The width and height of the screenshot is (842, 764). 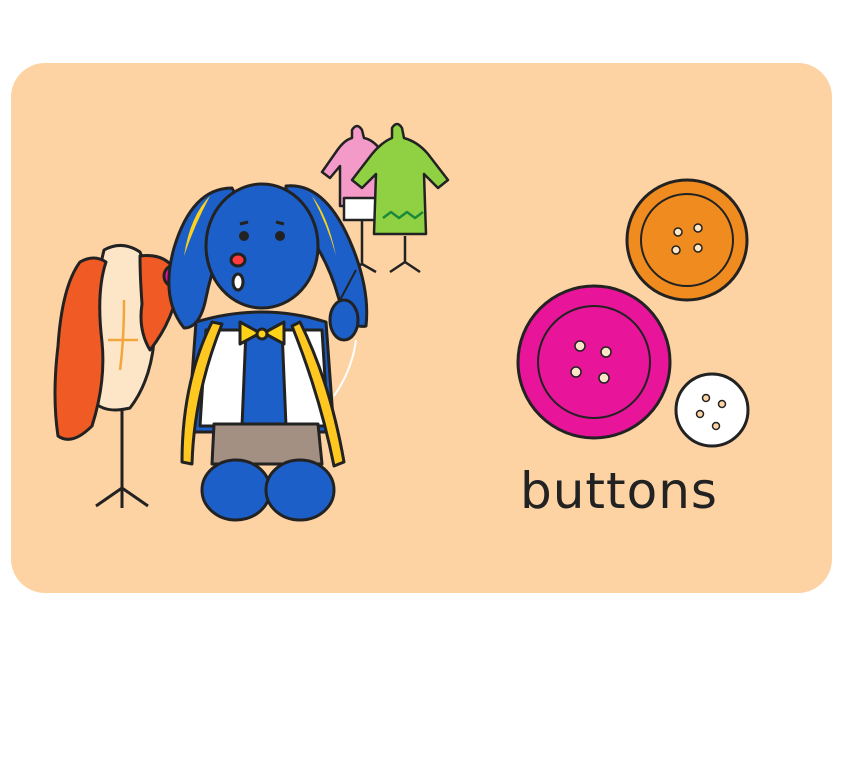 What do you see at coordinates (120, 376) in the screenshot?
I see `dress-form-icon` at bounding box center [120, 376].